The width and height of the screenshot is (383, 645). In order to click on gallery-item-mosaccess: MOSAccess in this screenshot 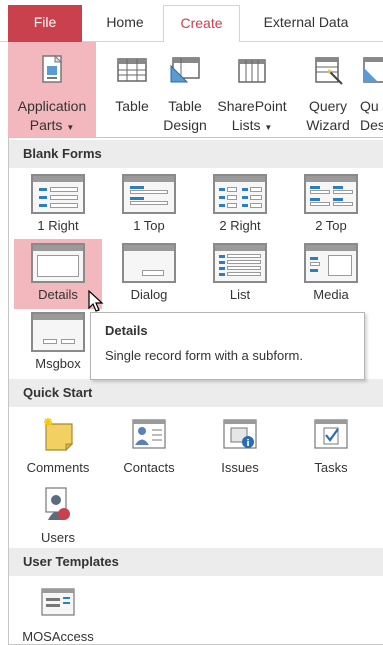, I will do `click(58, 613)`.